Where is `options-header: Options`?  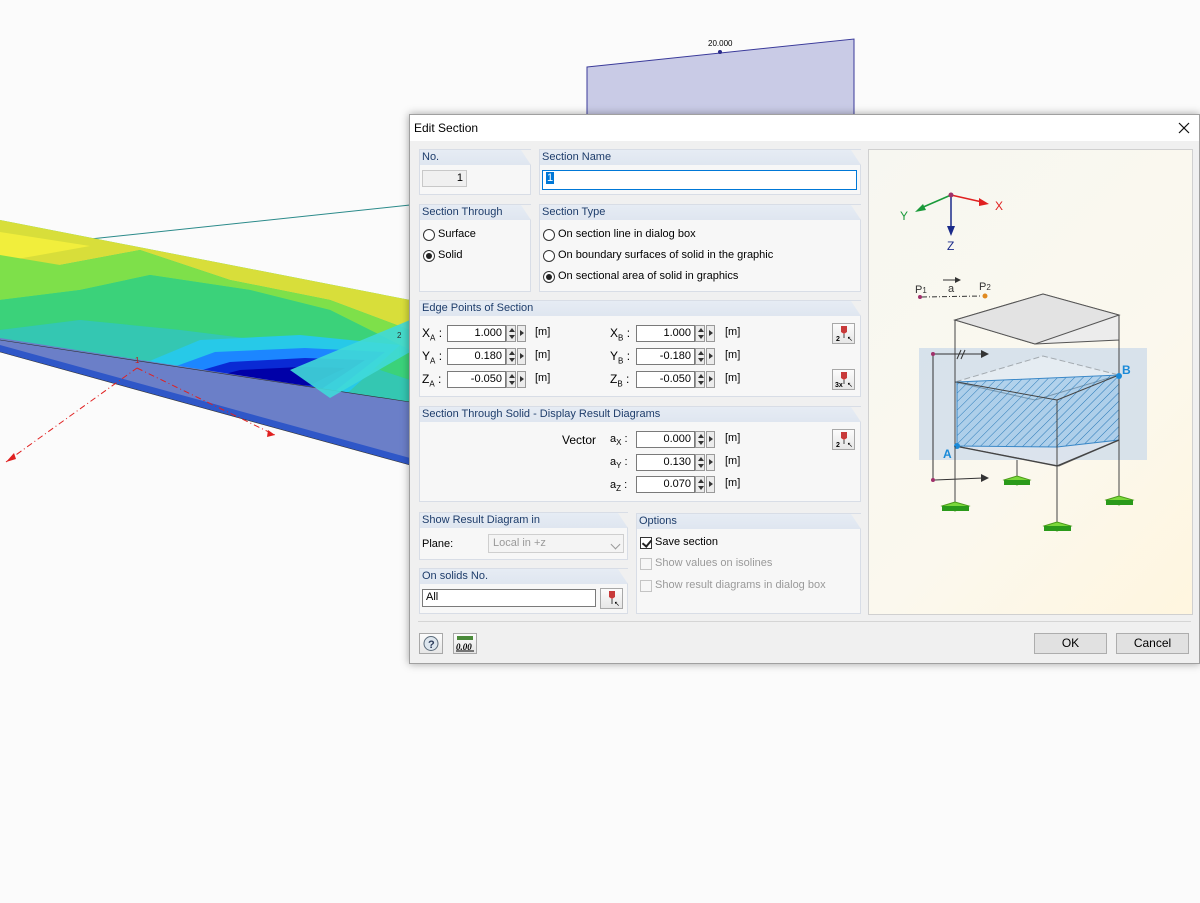
options-header: Options is located at coordinates (749, 521).